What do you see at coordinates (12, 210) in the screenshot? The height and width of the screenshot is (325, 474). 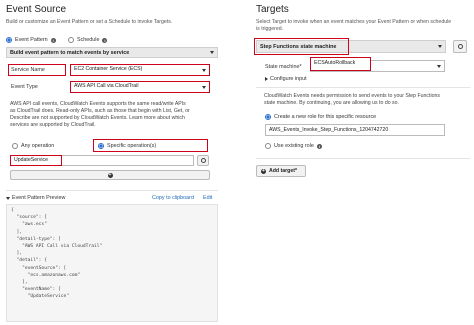 I see `code-line: {` at bounding box center [12, 210].